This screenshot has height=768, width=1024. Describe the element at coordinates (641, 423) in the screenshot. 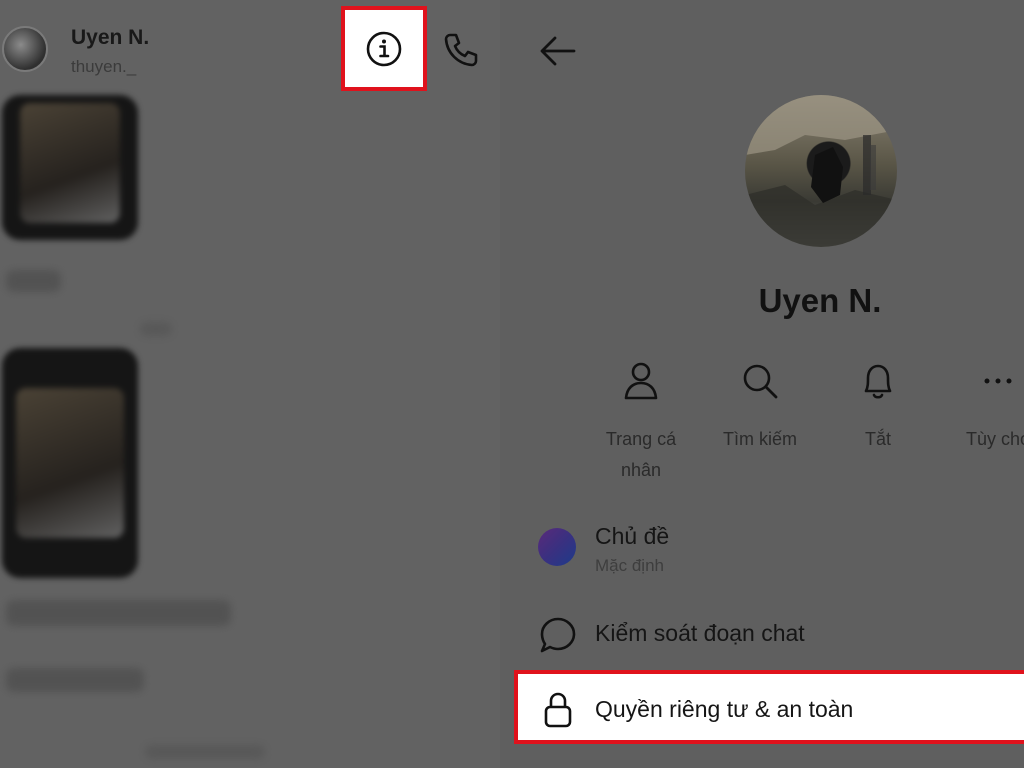

I see `action-profile: Trang cá nhân` at that location.